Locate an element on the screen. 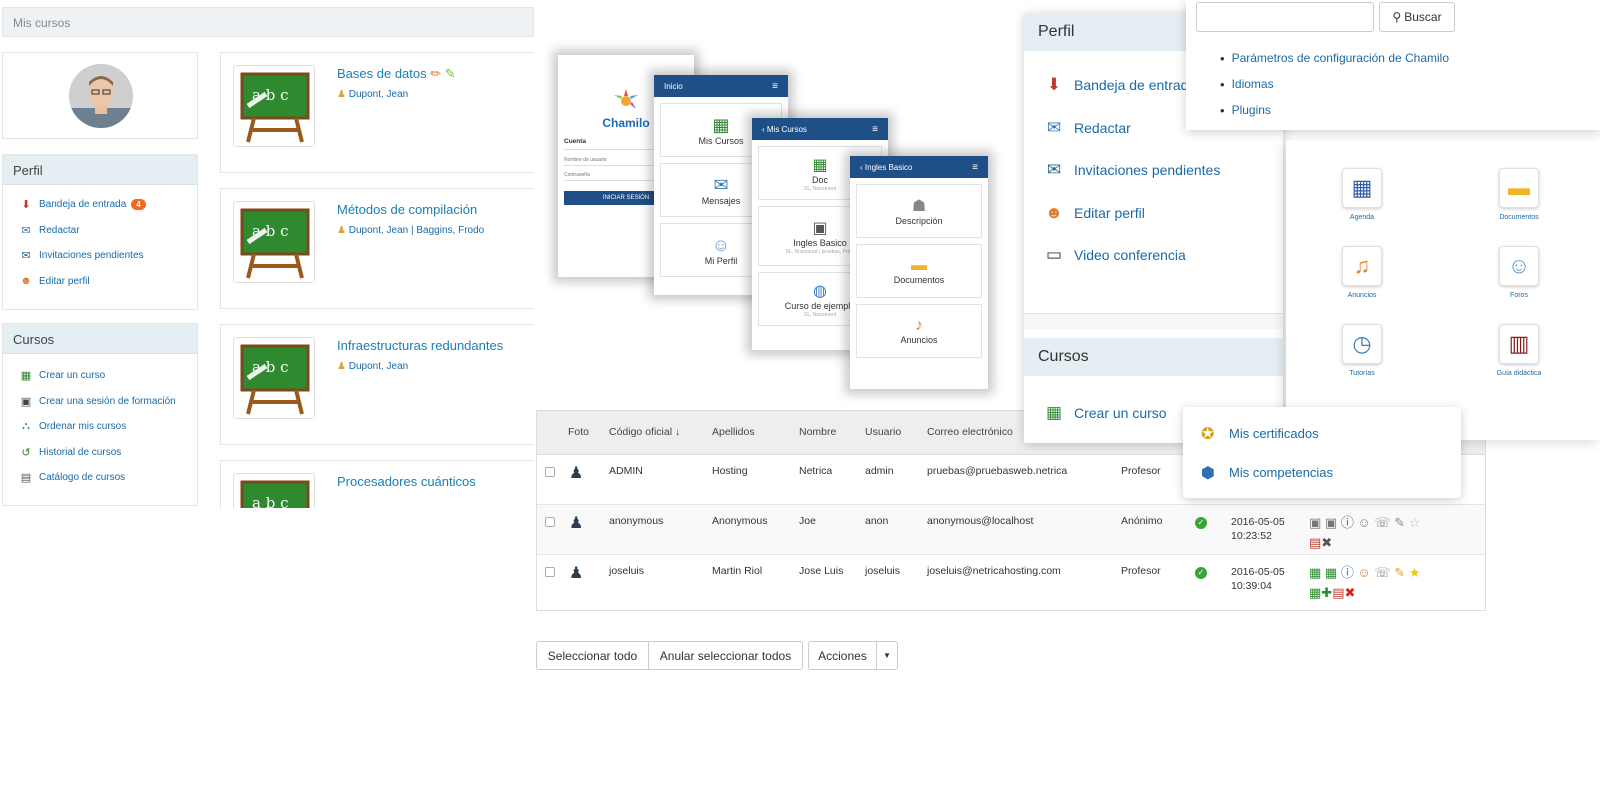  cell-lastname: Martin Riol is located at coordinates (737, 571).